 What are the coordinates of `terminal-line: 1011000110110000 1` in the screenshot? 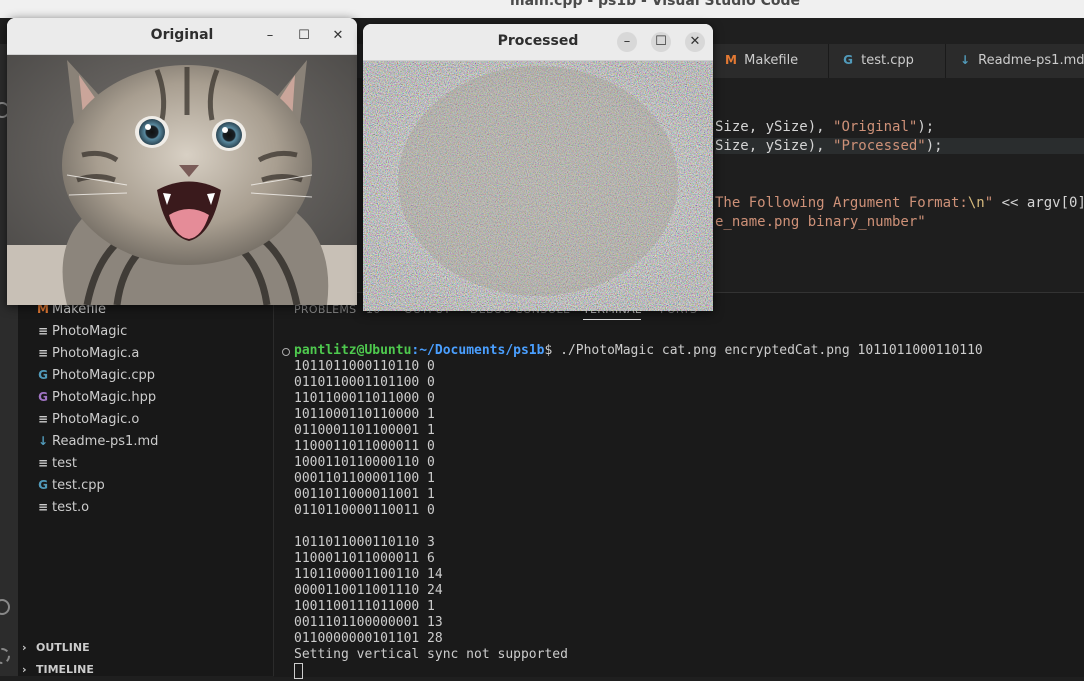 It's located at (364, 414).